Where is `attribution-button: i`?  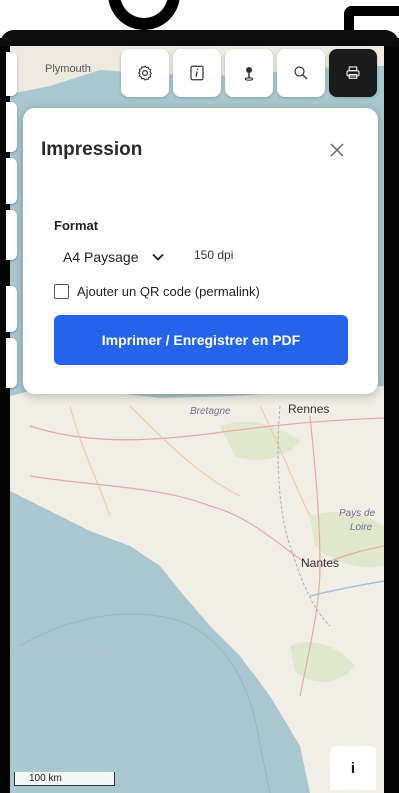
attribution-button: i is located at coordinates (353, 768).